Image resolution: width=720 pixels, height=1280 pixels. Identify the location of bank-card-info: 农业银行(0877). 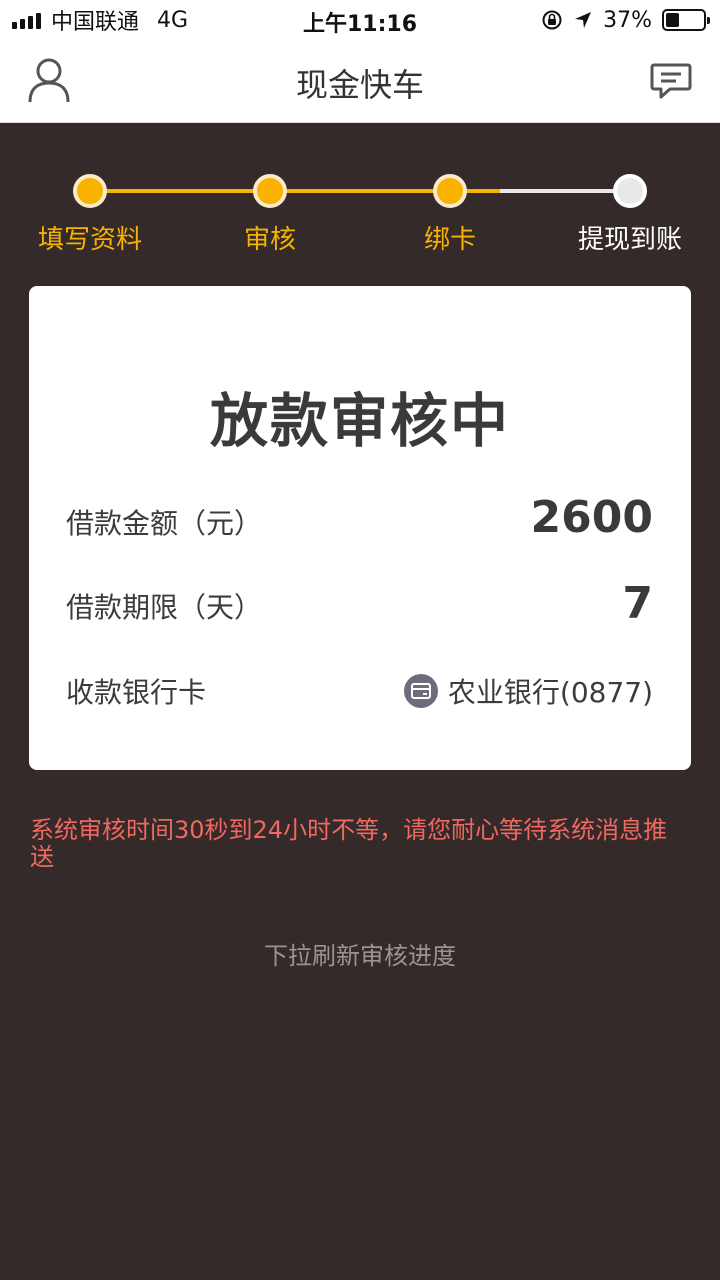
(528, 691).